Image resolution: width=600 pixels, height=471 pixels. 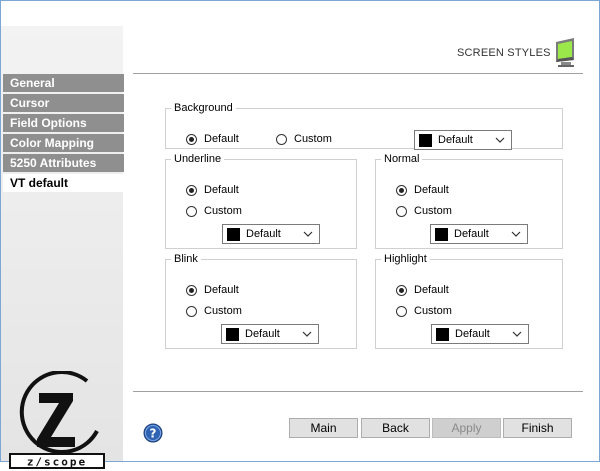 I want to click on background-default-radio: Default, so click(x=212, y=139).